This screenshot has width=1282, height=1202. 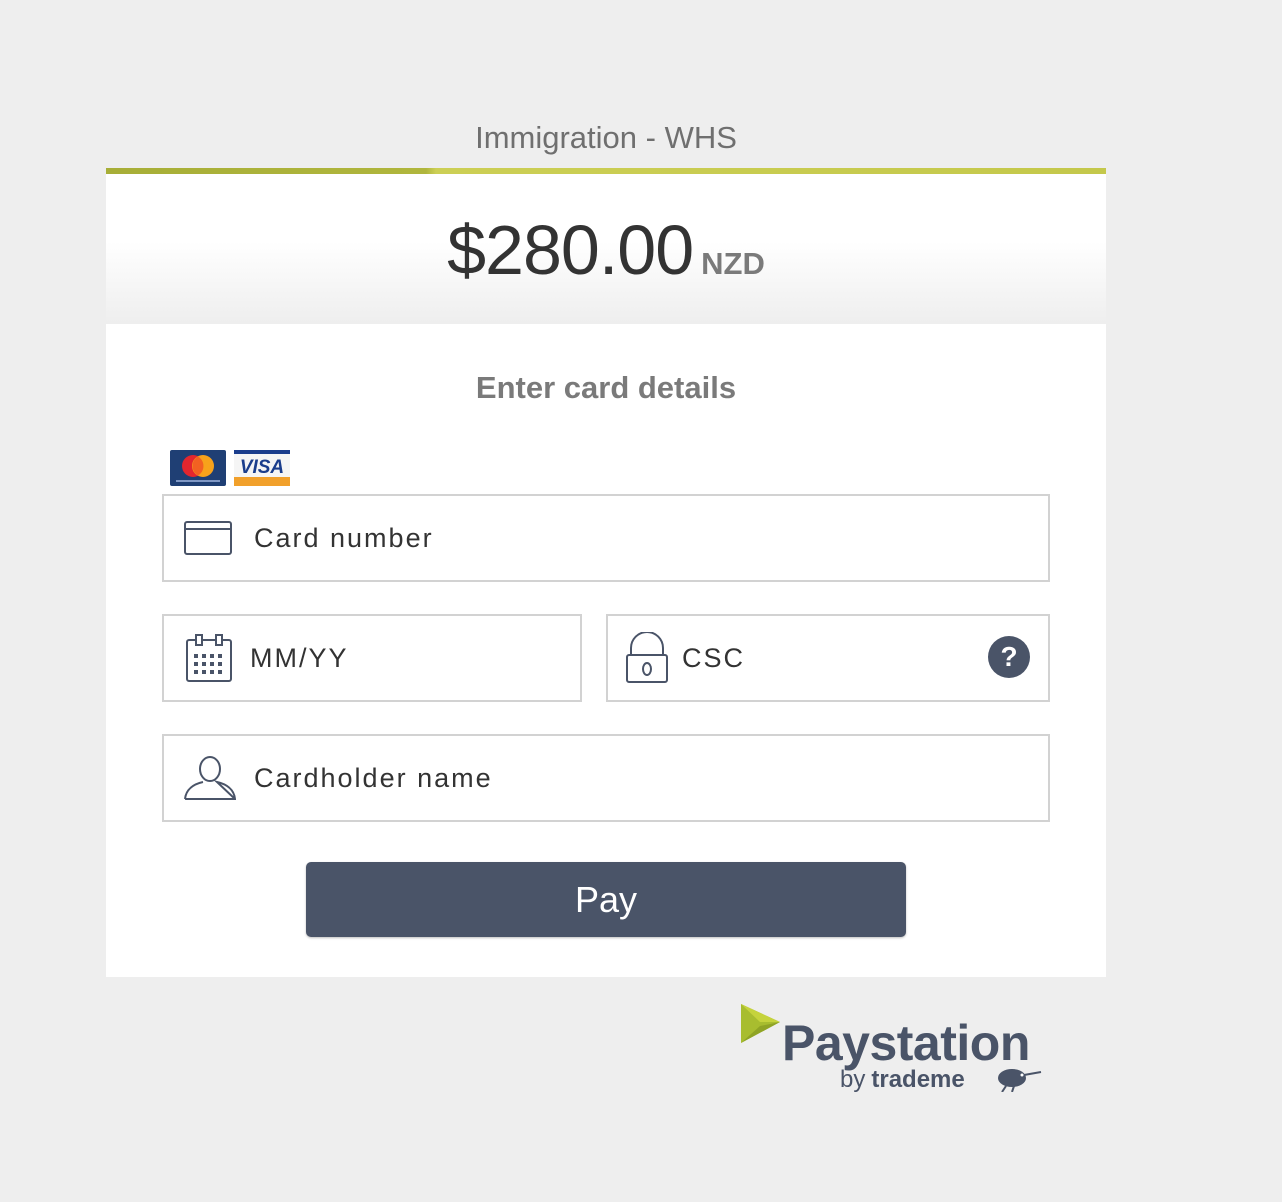 What do you see at coordinates (853, 1079) in the screenshot?
I see `byline-by: by` at bounding box center [853, 1079].